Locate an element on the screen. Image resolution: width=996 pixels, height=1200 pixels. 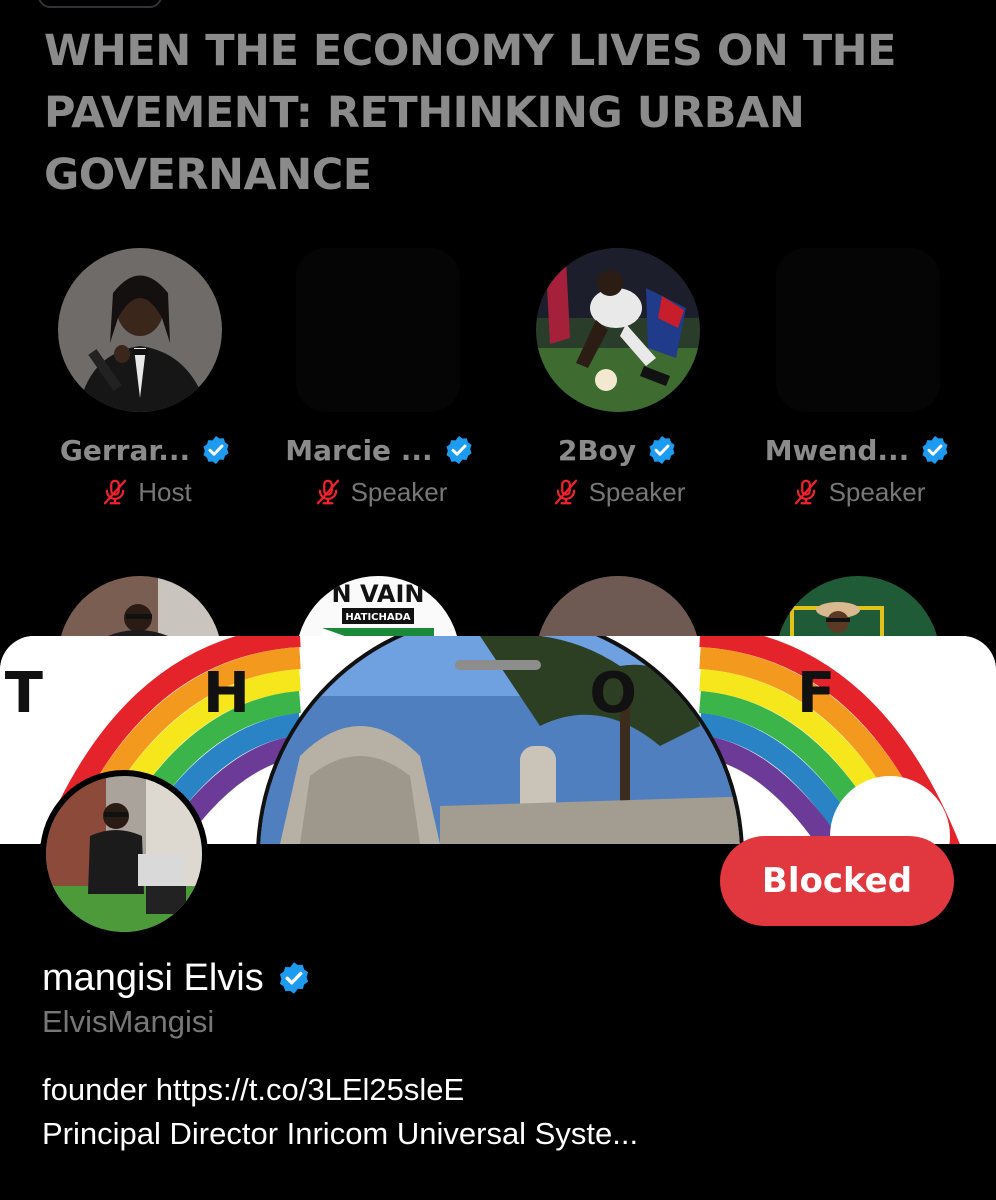
display-name-text: mangisi Elvis is located at coordinates (153, 977).